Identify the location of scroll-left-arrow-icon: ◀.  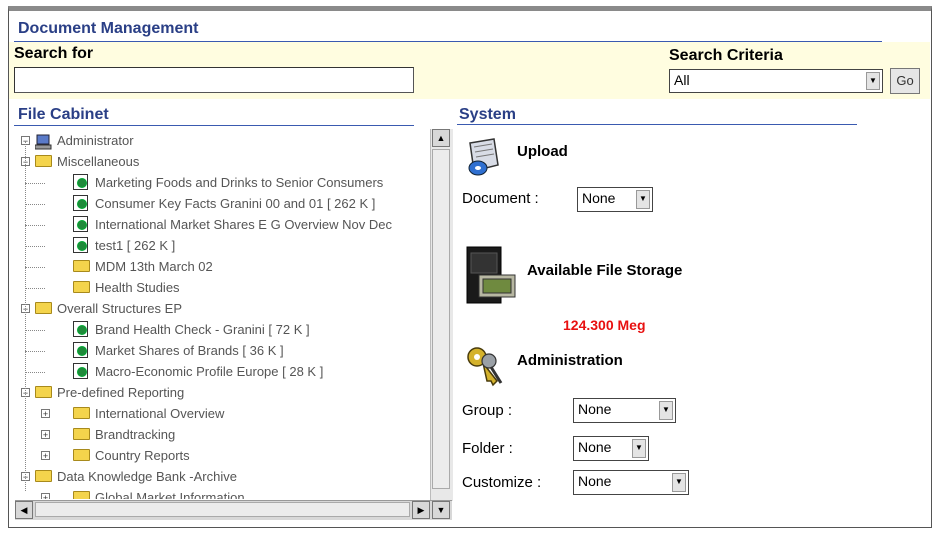
(24, 510).